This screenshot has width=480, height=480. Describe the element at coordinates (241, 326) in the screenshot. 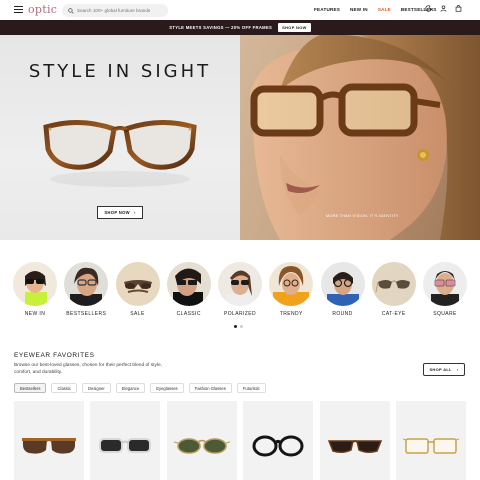

I see `carousel-dot` at that location.